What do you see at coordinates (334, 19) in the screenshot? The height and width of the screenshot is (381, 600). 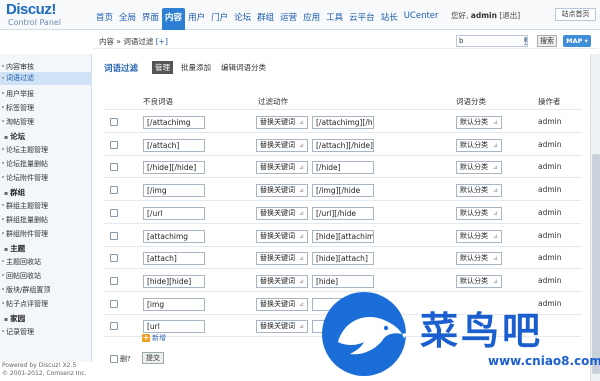 I see `nav-item-10: 工具` at bounding box center [334, 19].